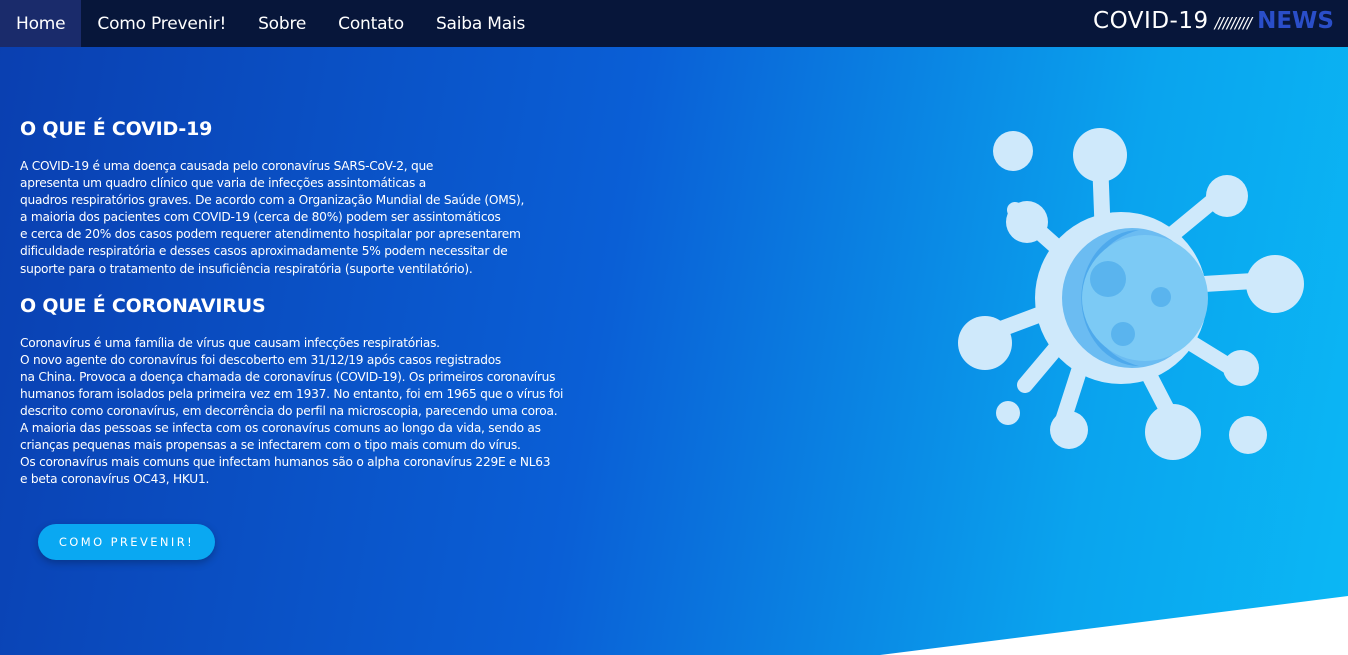 Image resolution: width=1348 pixels, height=655 pixels. What do you see at coordinates (116, 129) in the screenshot?
I see `covid-title: O QUE É COVID-19` at bounding box center [116, 129].